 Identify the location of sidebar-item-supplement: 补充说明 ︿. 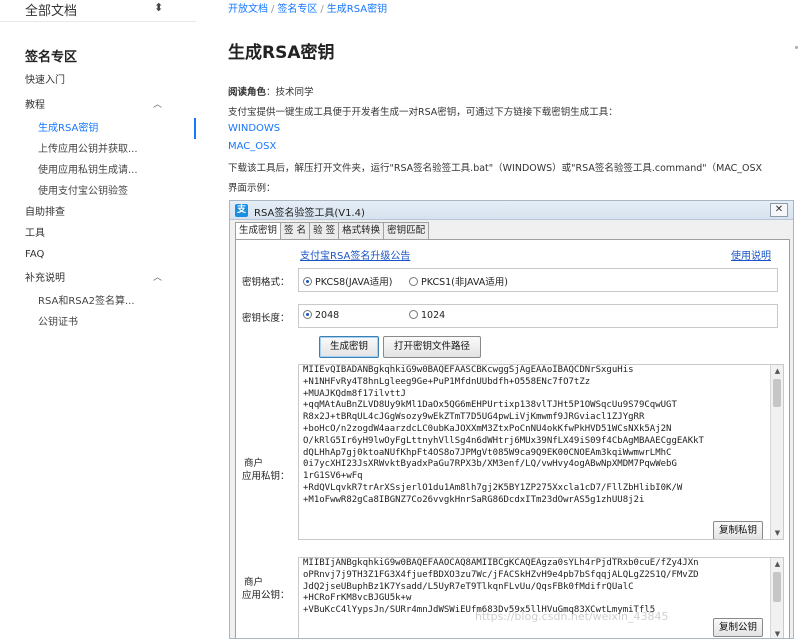
(98, 278).